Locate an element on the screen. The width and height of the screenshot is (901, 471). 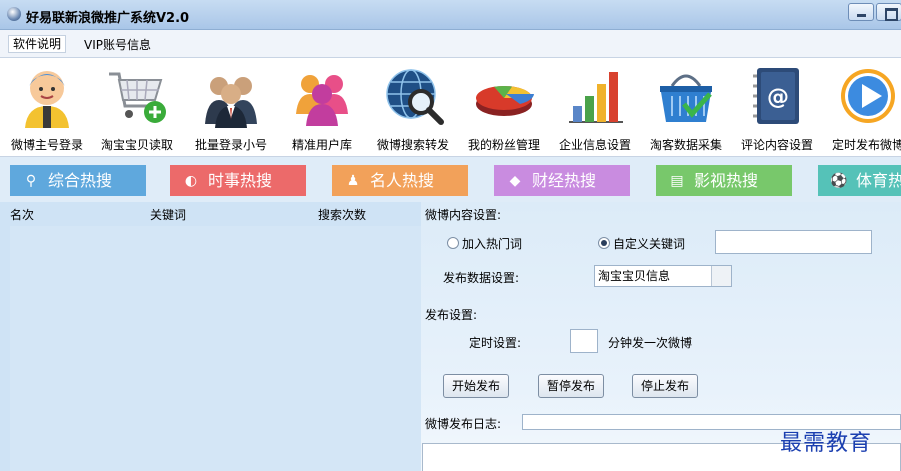
toolbar-label: 微博搜索转发 is located at coordinates (412, 145).